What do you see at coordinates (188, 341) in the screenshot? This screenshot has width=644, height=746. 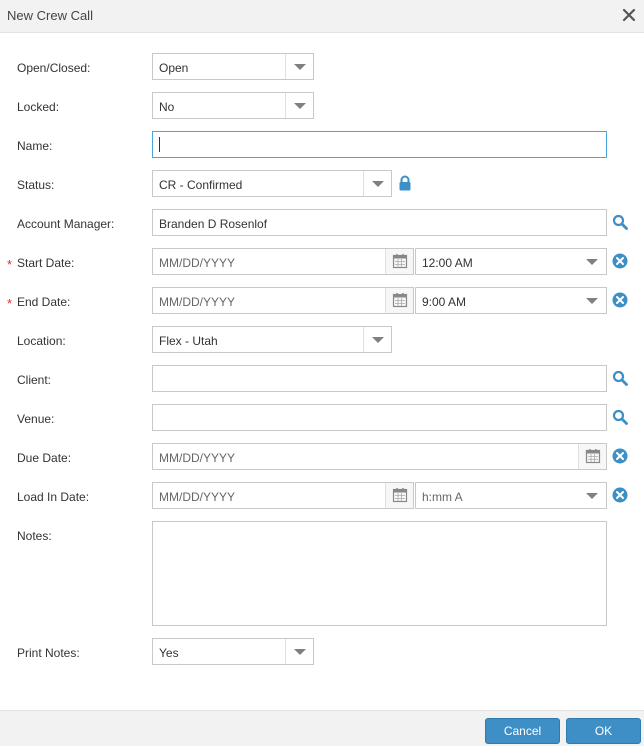 I see `location-value: Flex - Utah` at bounding box center [188, 341].